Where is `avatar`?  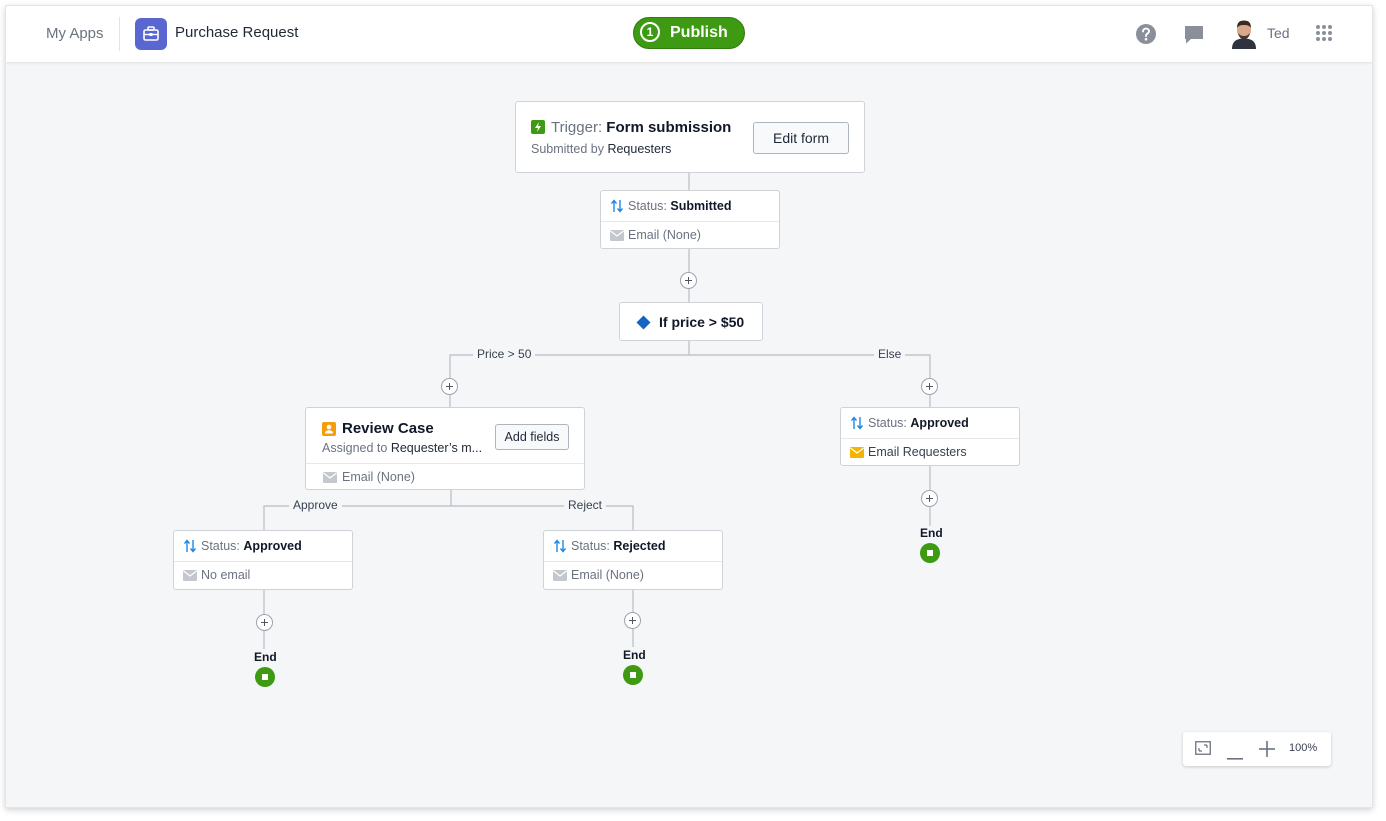
avatar is located at coordinates (1244, 34).